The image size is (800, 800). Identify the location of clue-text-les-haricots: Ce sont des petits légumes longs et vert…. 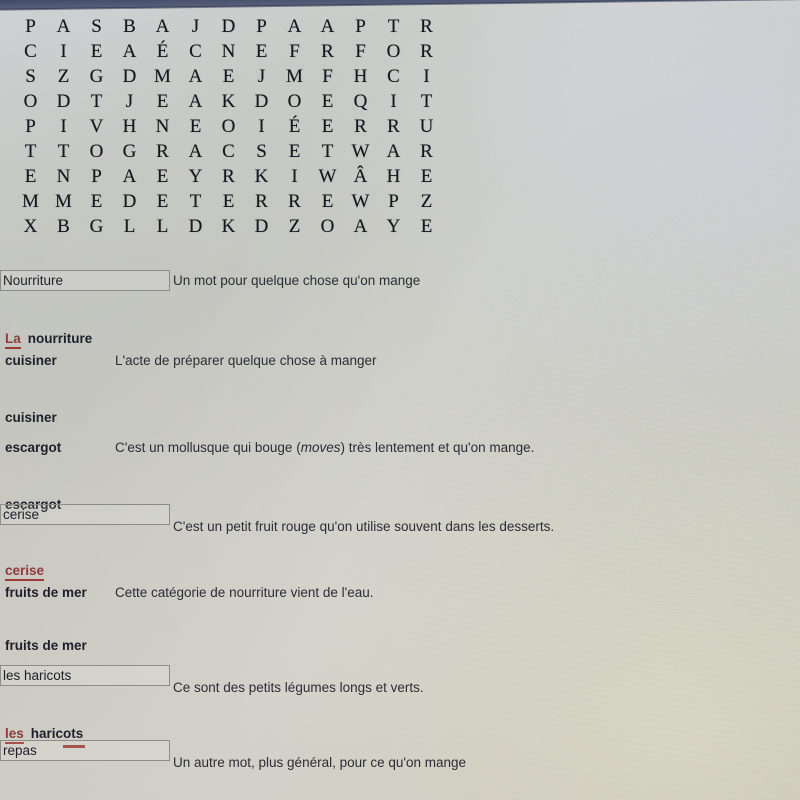
(298, 687).